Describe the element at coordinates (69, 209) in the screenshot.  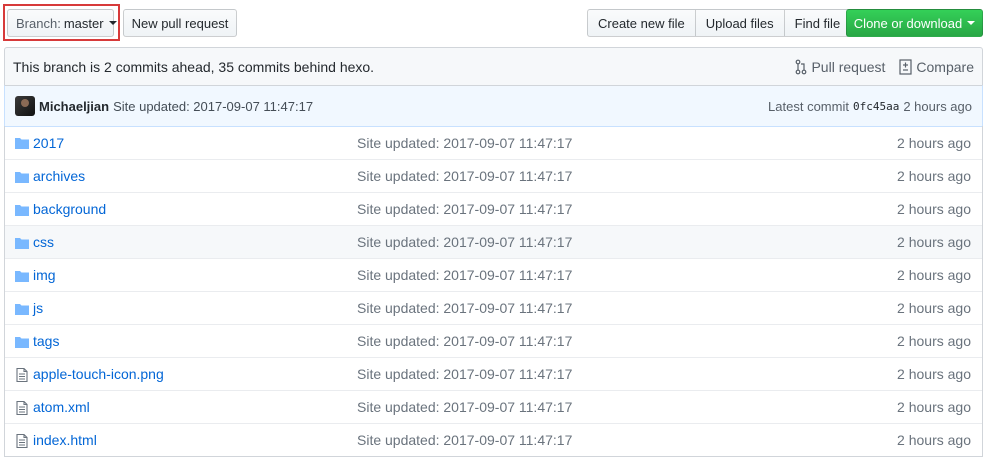
I see `file-name-link: background` at that location.